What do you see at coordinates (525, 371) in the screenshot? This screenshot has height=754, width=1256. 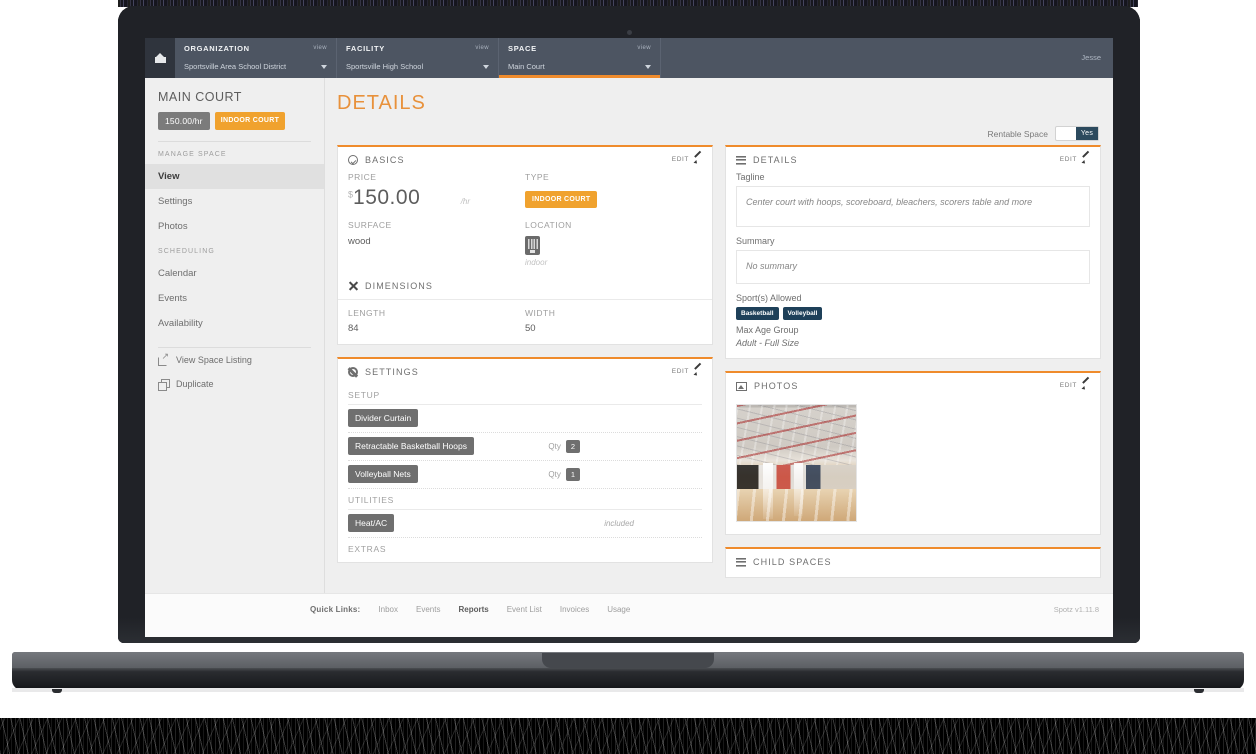 I see `settings-card-header: SETTINGS EDIT` at bounding box center [525, 371].